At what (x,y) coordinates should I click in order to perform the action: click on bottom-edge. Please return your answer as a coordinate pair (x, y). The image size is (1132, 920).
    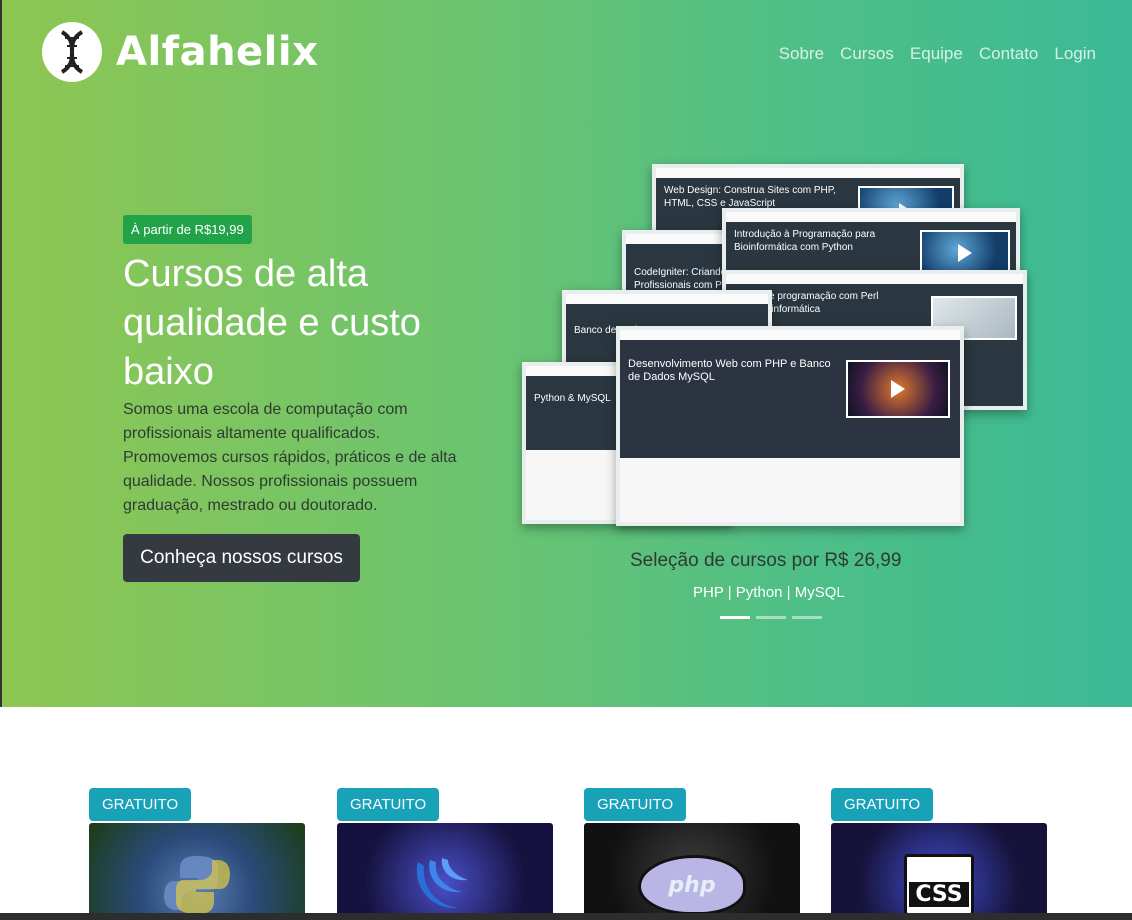
    Looking at the image, I should click on (566, 916).